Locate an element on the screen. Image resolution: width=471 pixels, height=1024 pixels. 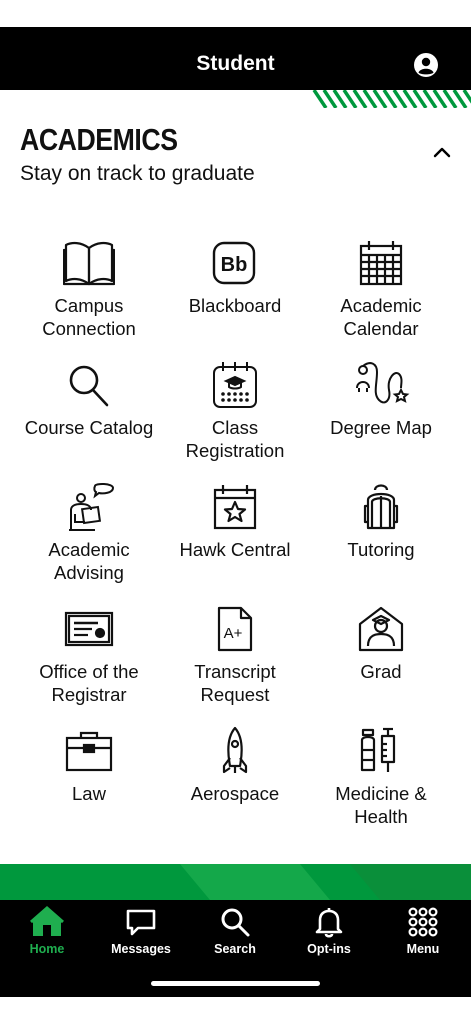
tile-label: Academic Calendar is located at coordinates (381, 317).